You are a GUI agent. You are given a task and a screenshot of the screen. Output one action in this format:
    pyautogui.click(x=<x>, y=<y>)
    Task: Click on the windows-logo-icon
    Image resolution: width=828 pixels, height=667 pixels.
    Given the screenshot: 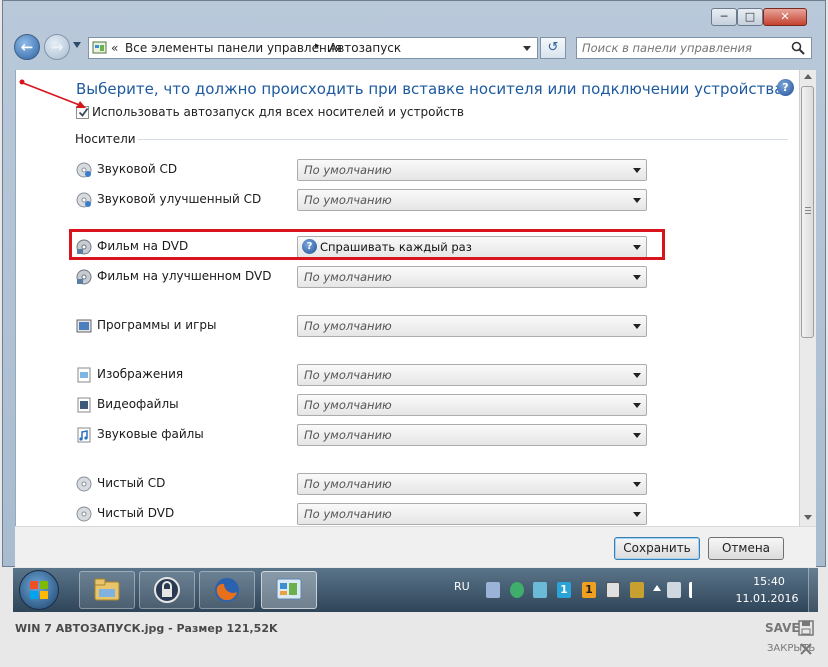 What is the action you would take?
    pyautogui.click(x=39, y=590)
    